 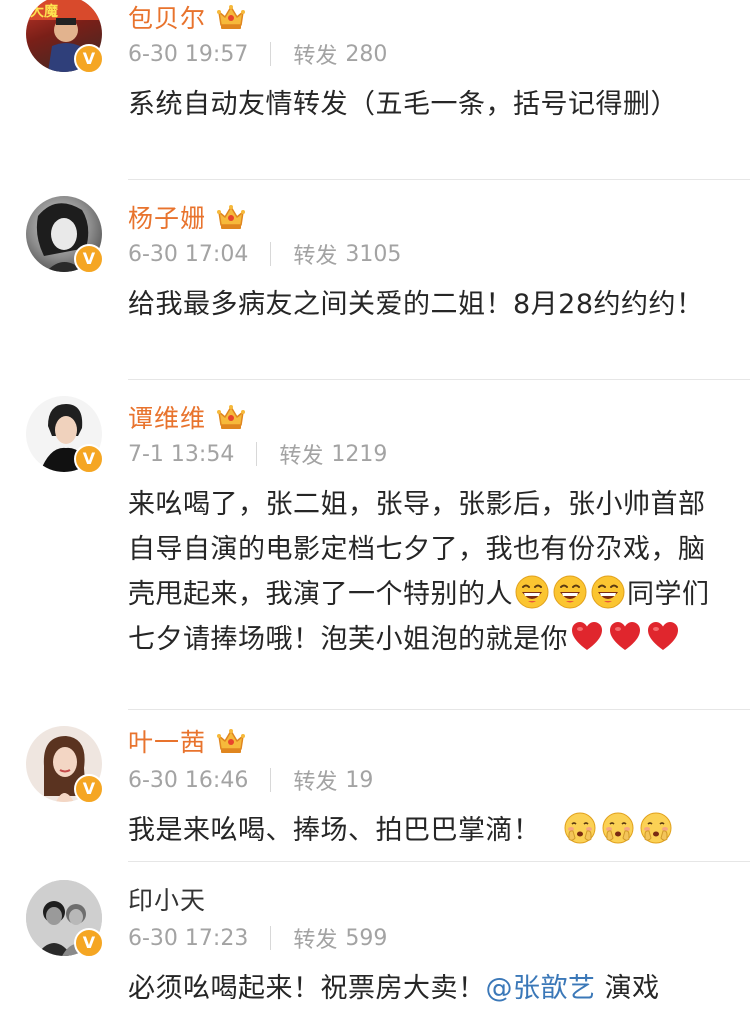 I want to click on post-date: 6-30 19:57, so click(x=188, y=54).